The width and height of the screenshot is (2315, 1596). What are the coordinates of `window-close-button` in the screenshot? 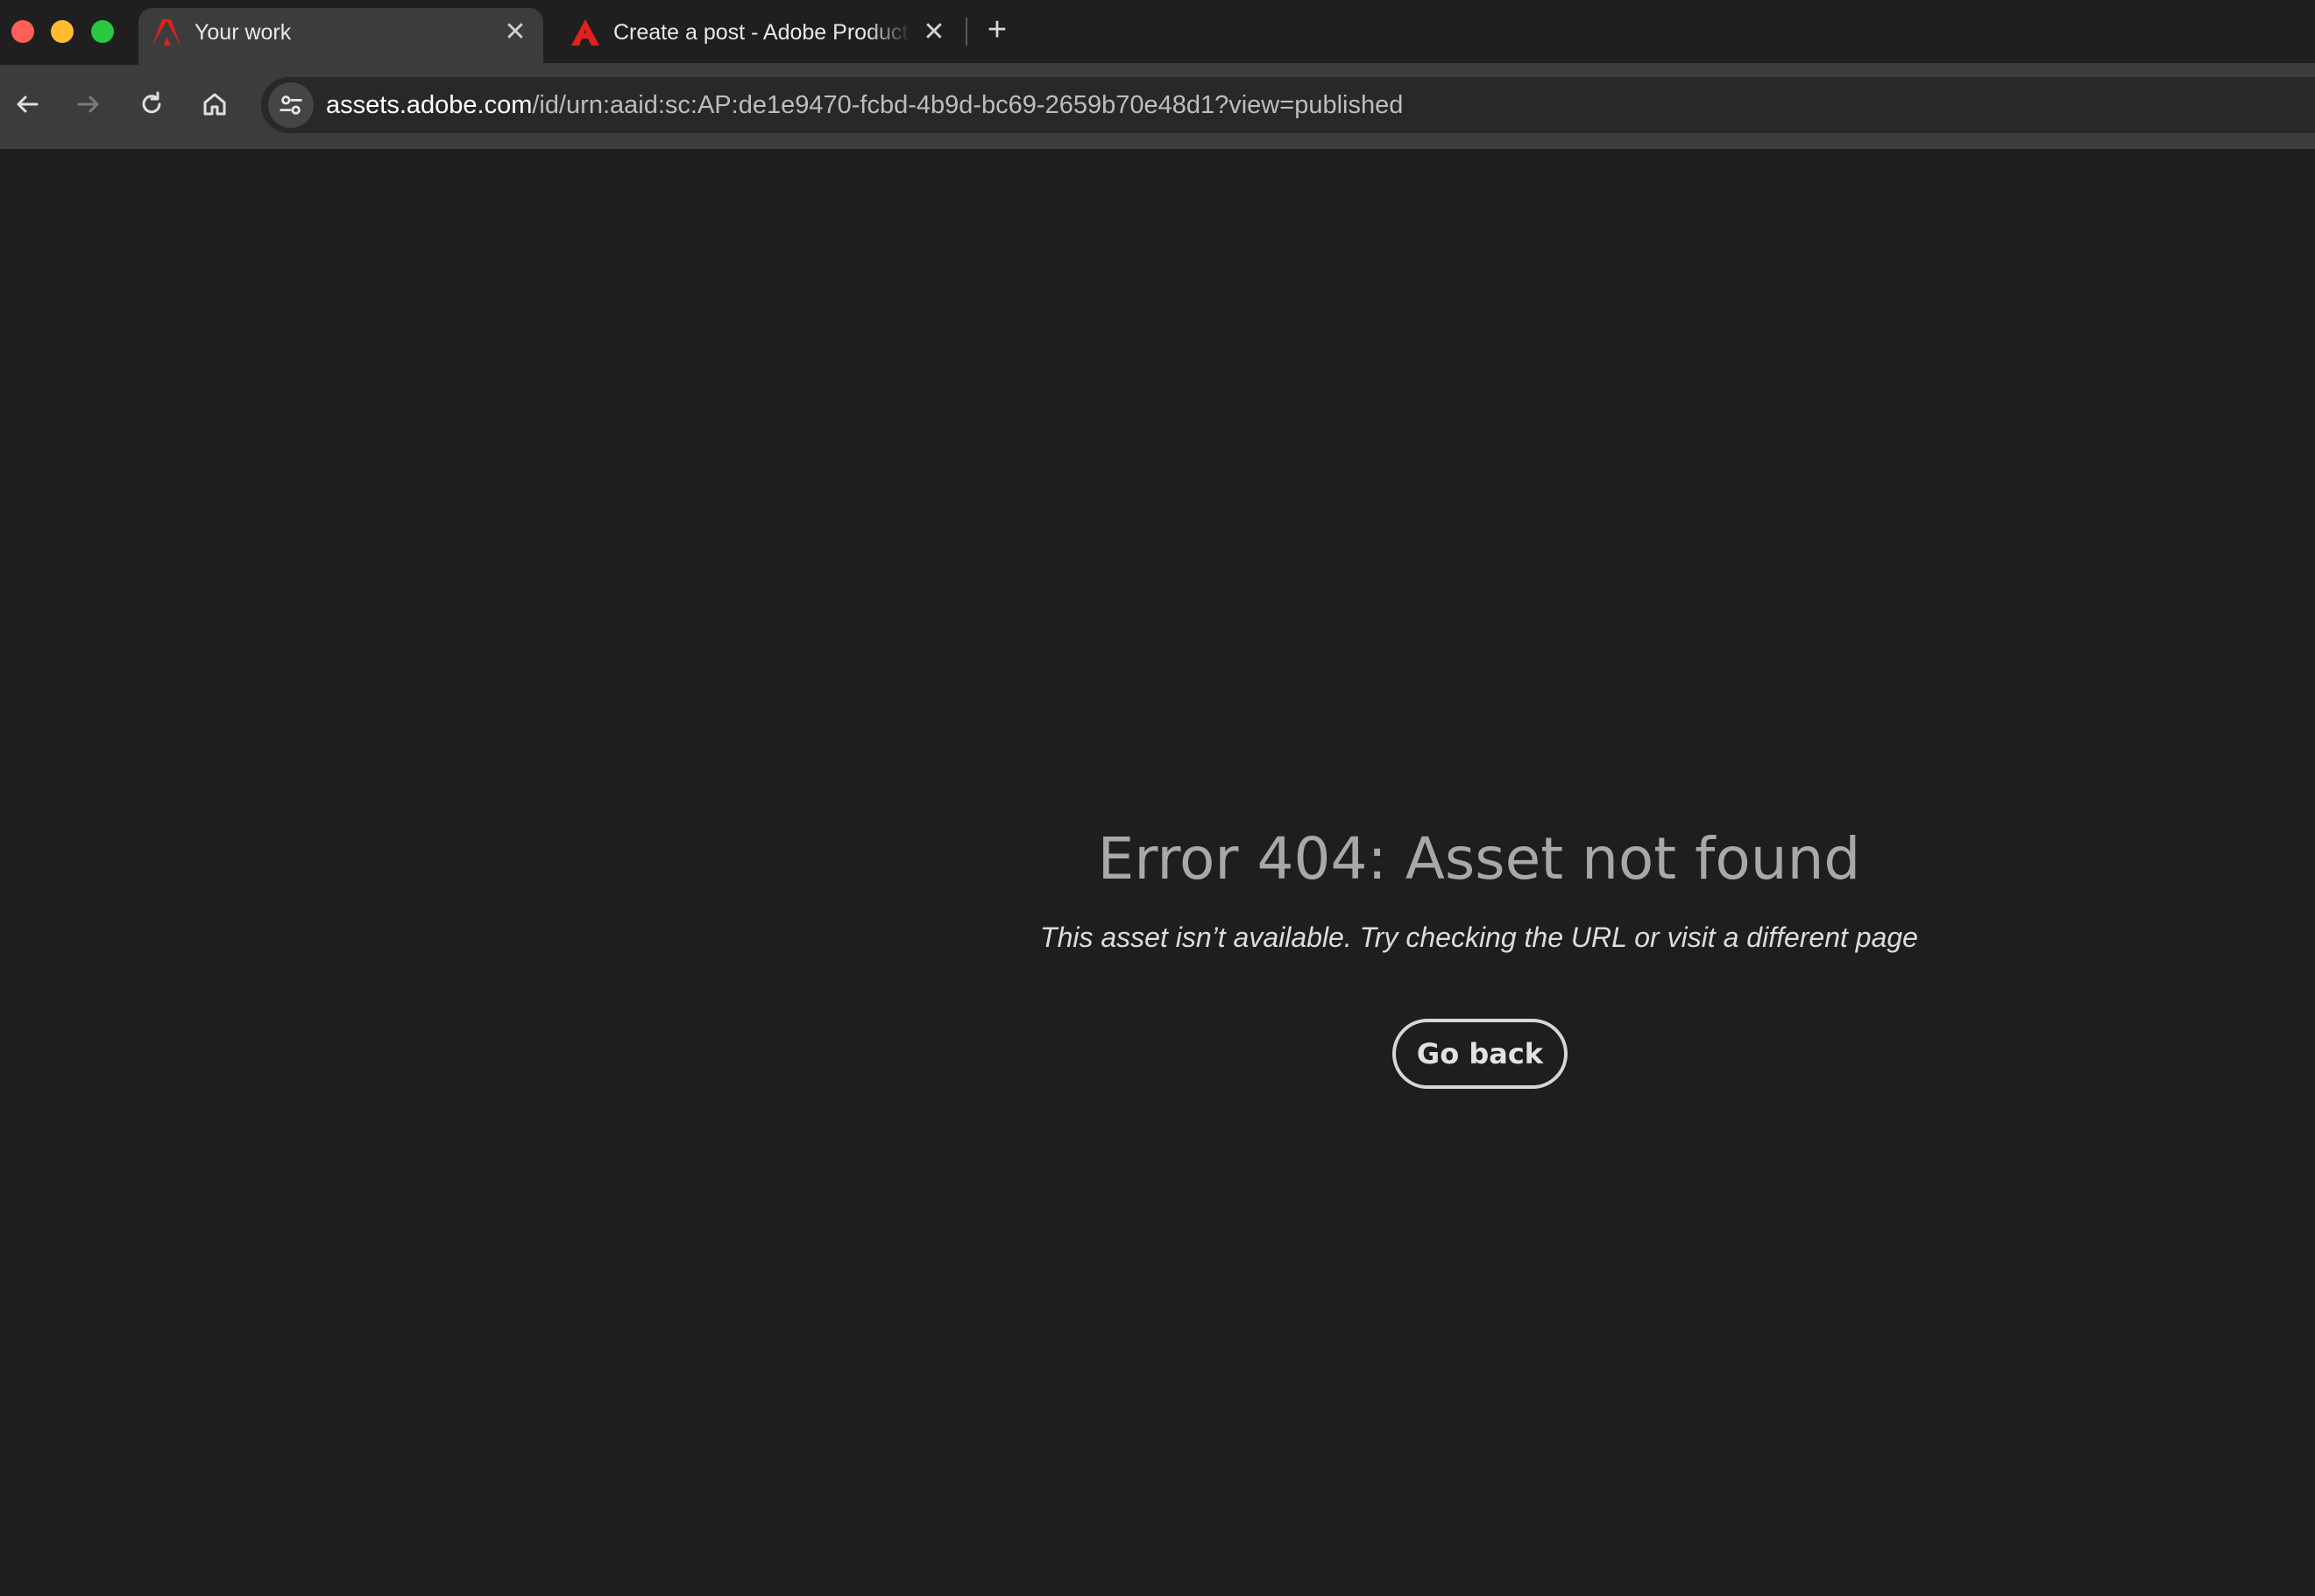 It's located at (22, 31).